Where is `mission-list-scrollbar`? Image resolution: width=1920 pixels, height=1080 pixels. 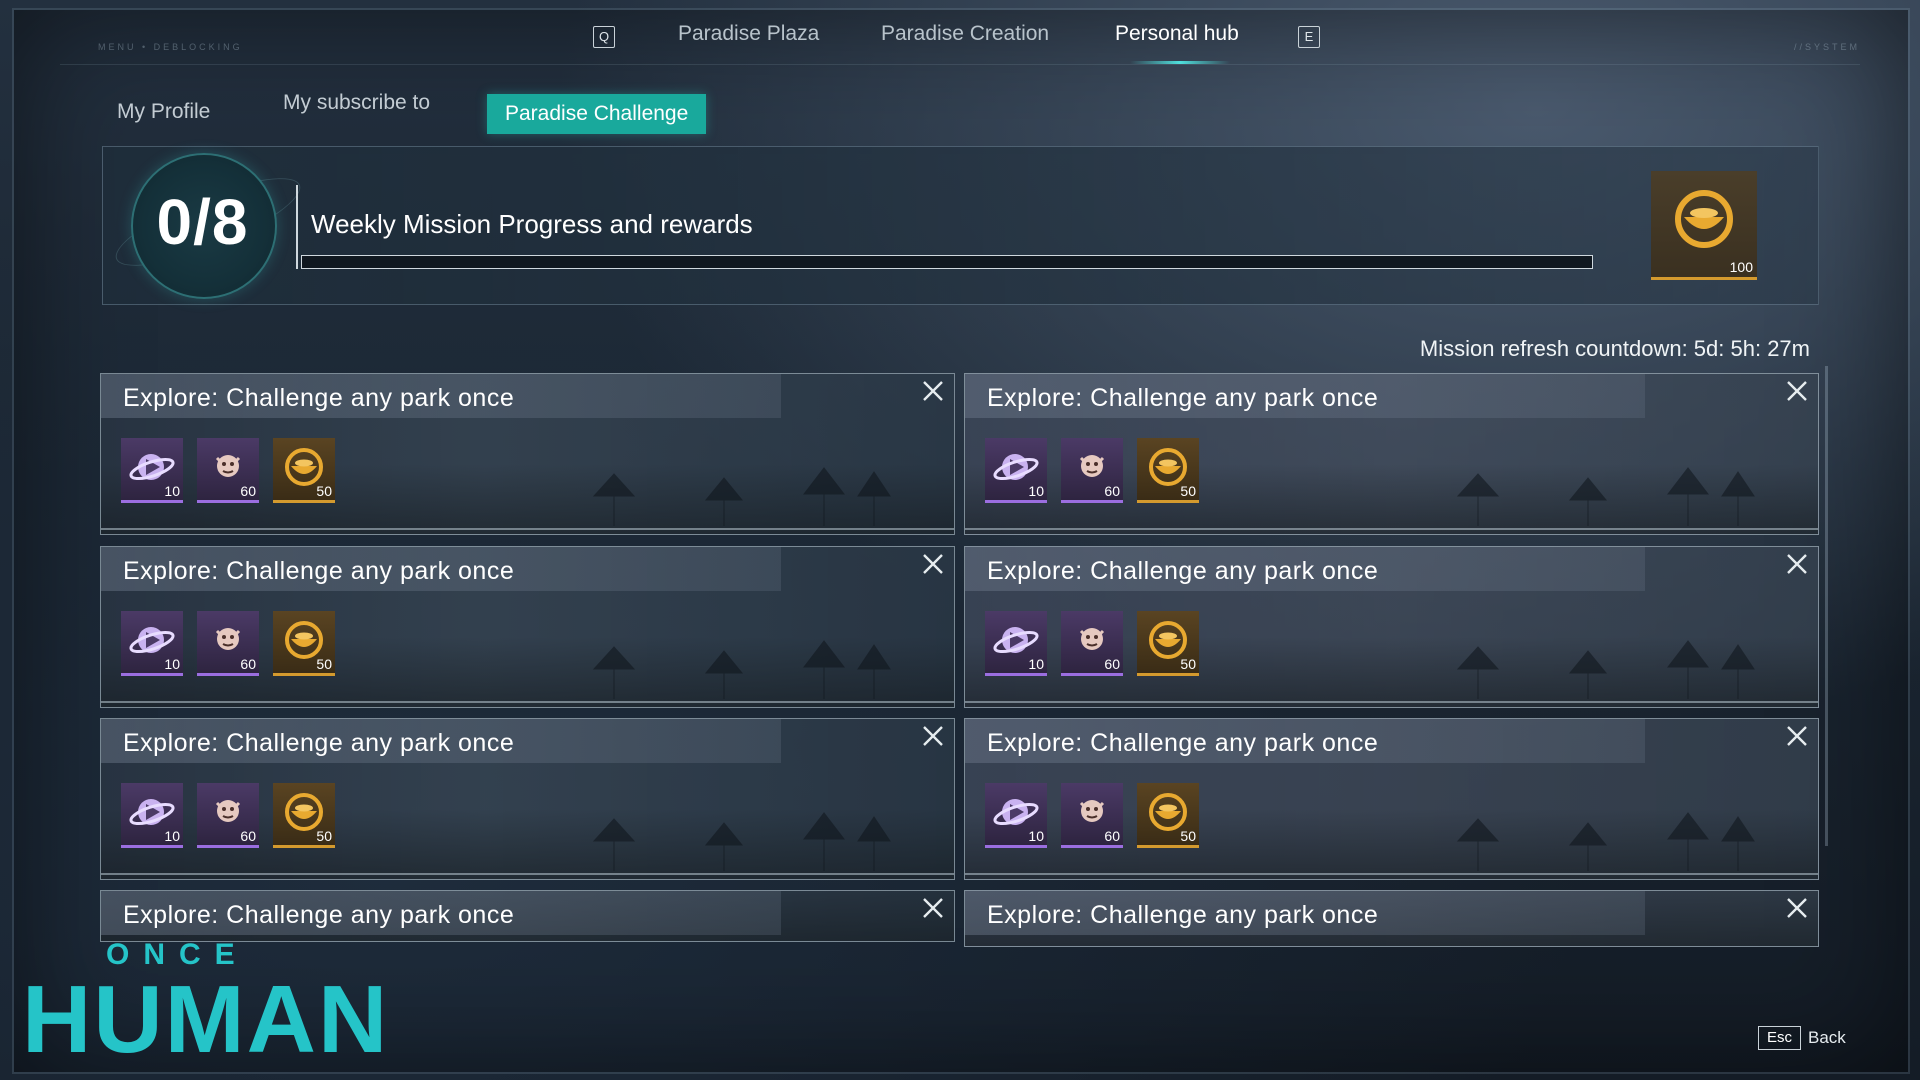
mission-list-scrollbar is located at coordinates (1826, 606).